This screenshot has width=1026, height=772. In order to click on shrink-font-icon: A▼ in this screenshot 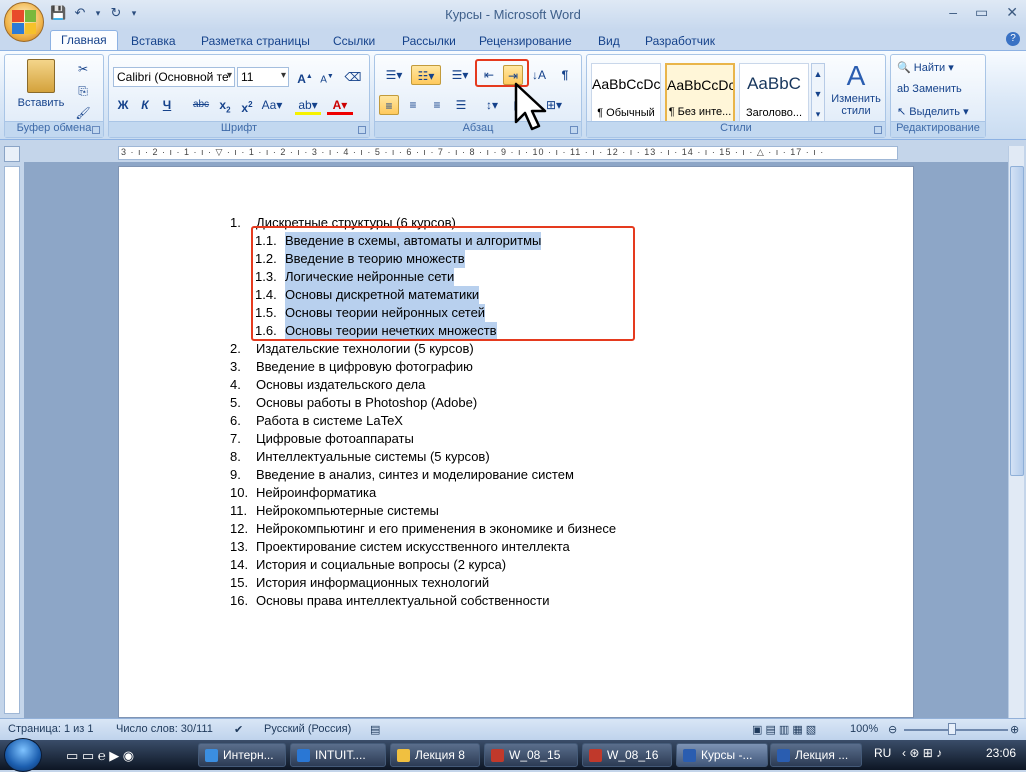, I will do `click(327, 77)`.